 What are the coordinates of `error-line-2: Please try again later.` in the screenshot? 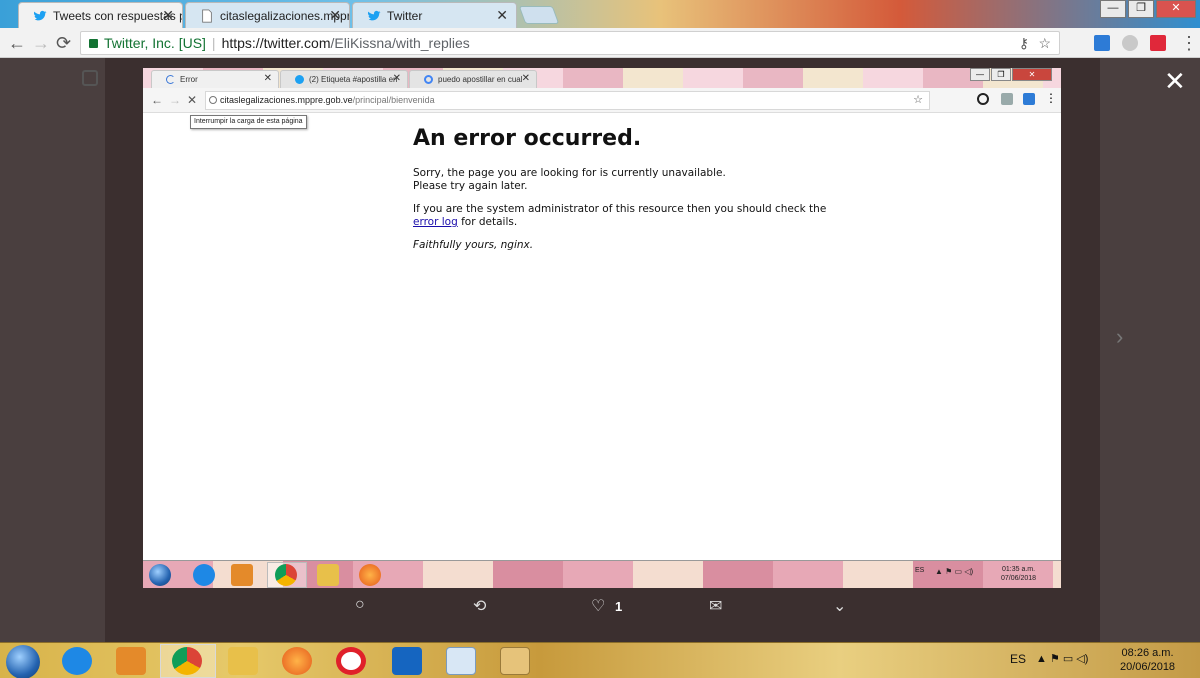 It's located at (470, 186).